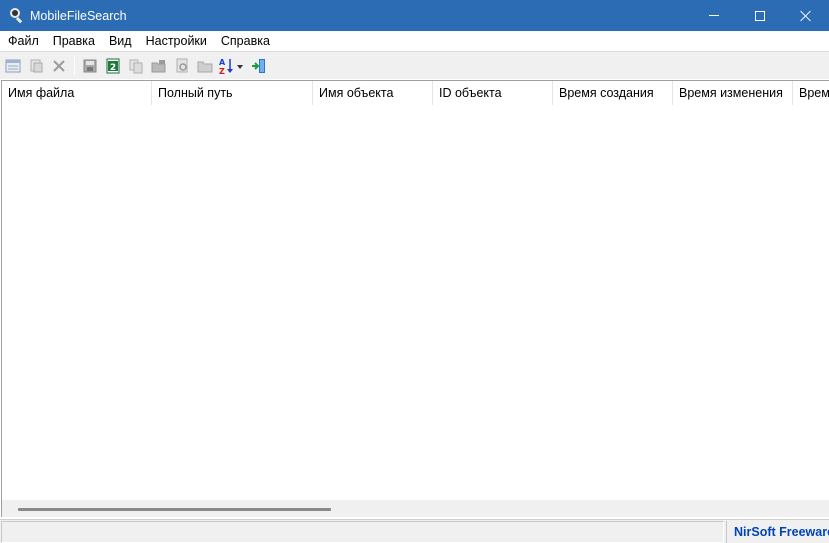  Describe the element at coordinates (74, 41) in the screenshot. I see `menu-edit: Правка` at that location.